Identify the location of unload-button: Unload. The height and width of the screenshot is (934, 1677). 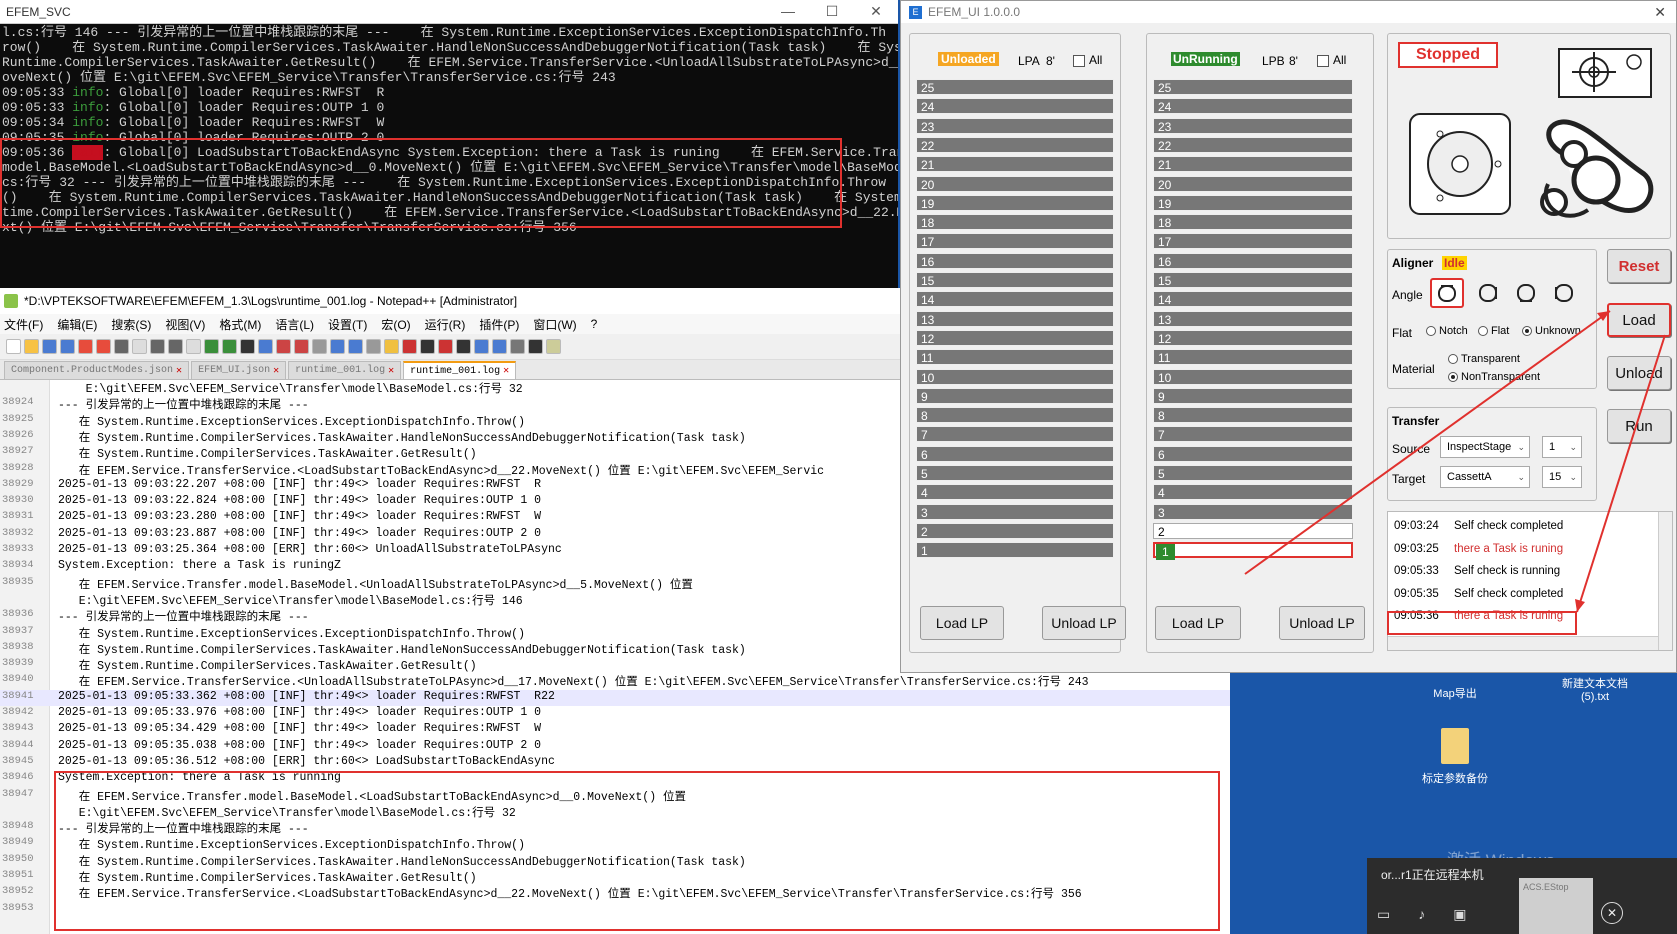
(1639, 373).